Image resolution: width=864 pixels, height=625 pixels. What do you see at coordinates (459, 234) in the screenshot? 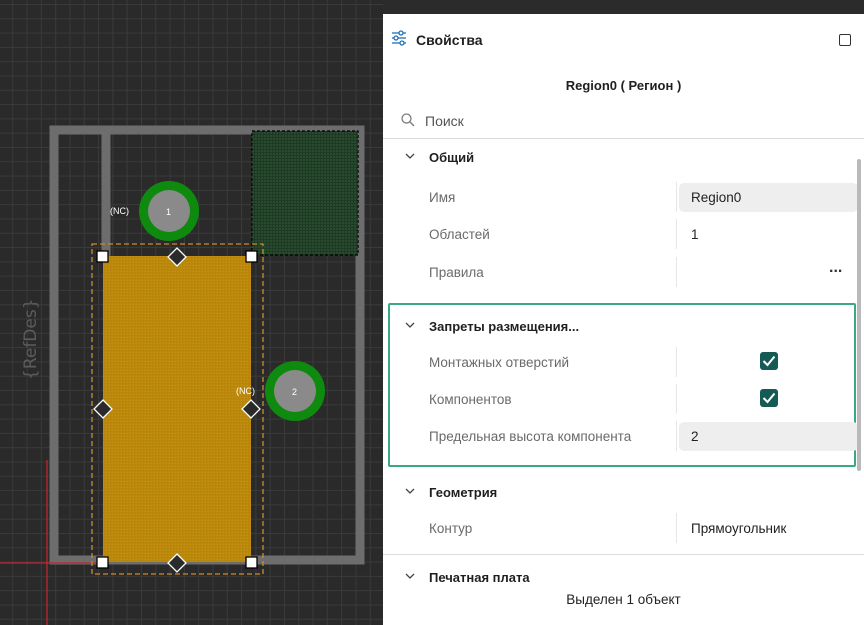
I see `property-label: Областей` at bounding box center [459, 234].